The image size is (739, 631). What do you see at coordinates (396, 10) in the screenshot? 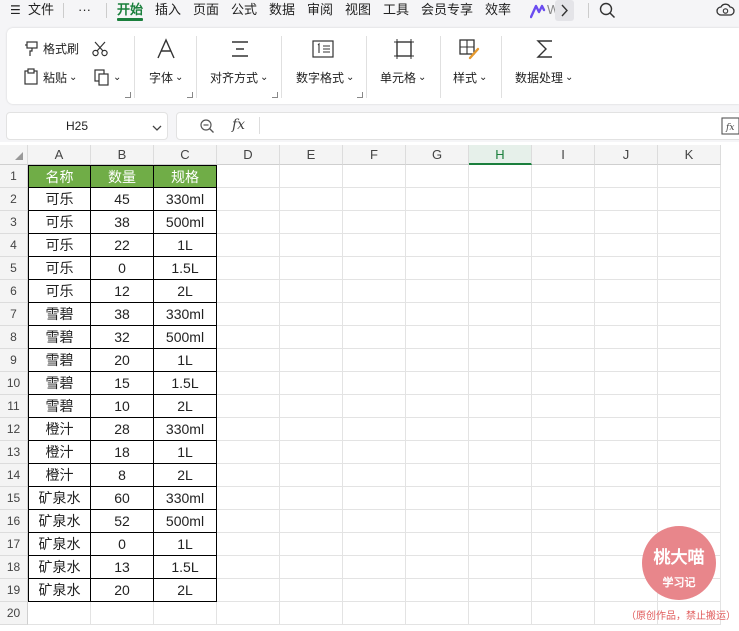
I see `tab-tools: 工具` at bounding box center [396, 10].